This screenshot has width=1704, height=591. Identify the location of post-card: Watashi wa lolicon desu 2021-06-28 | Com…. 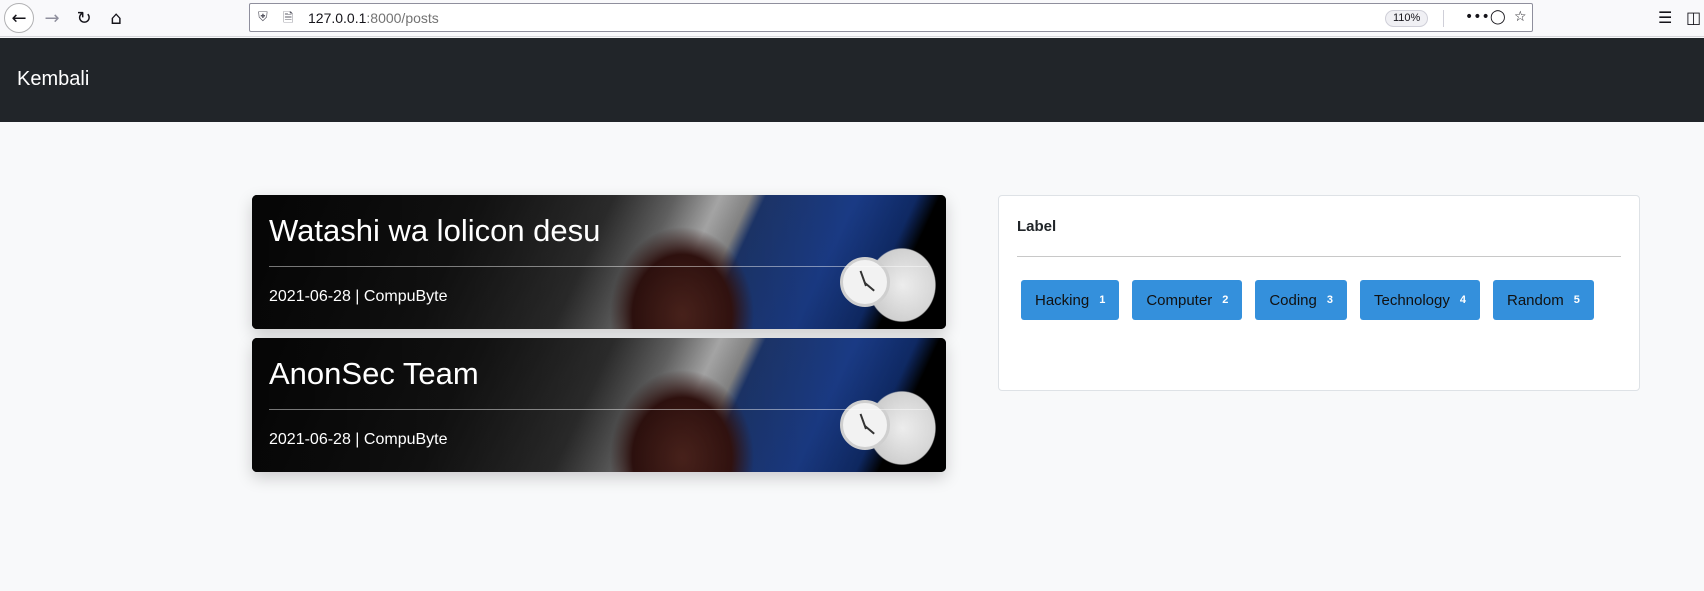
(599, 262).